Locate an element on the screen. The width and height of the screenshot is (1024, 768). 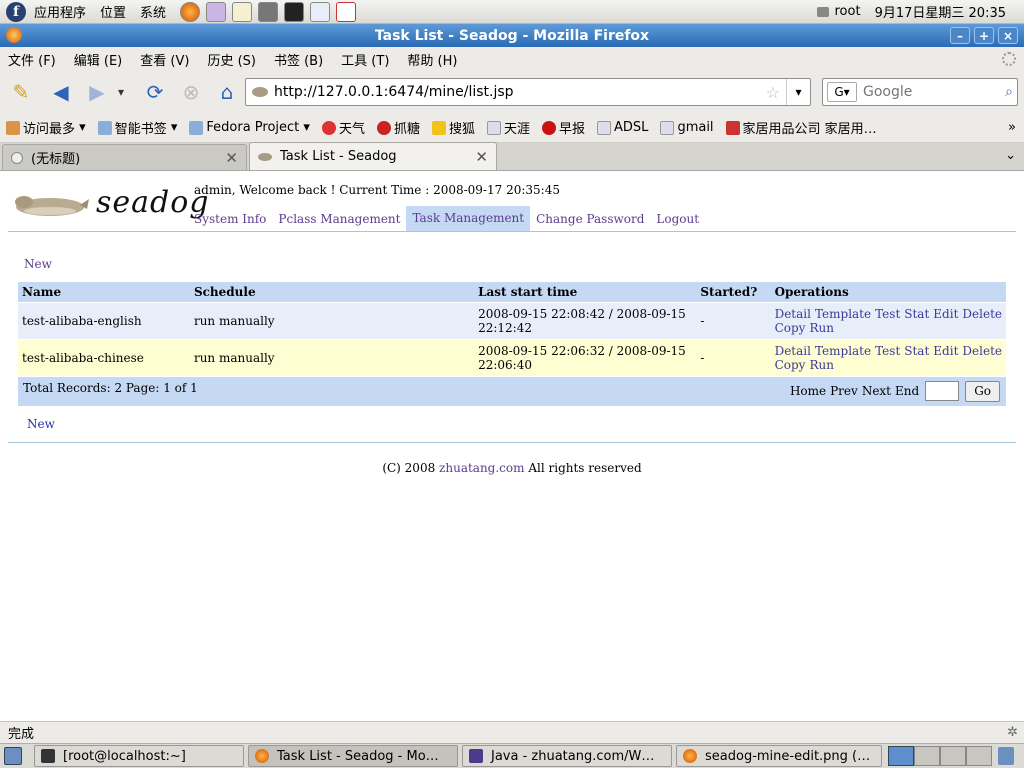
system-menus: 应用程序 位置 系统 is located at coordinates (107, 11).